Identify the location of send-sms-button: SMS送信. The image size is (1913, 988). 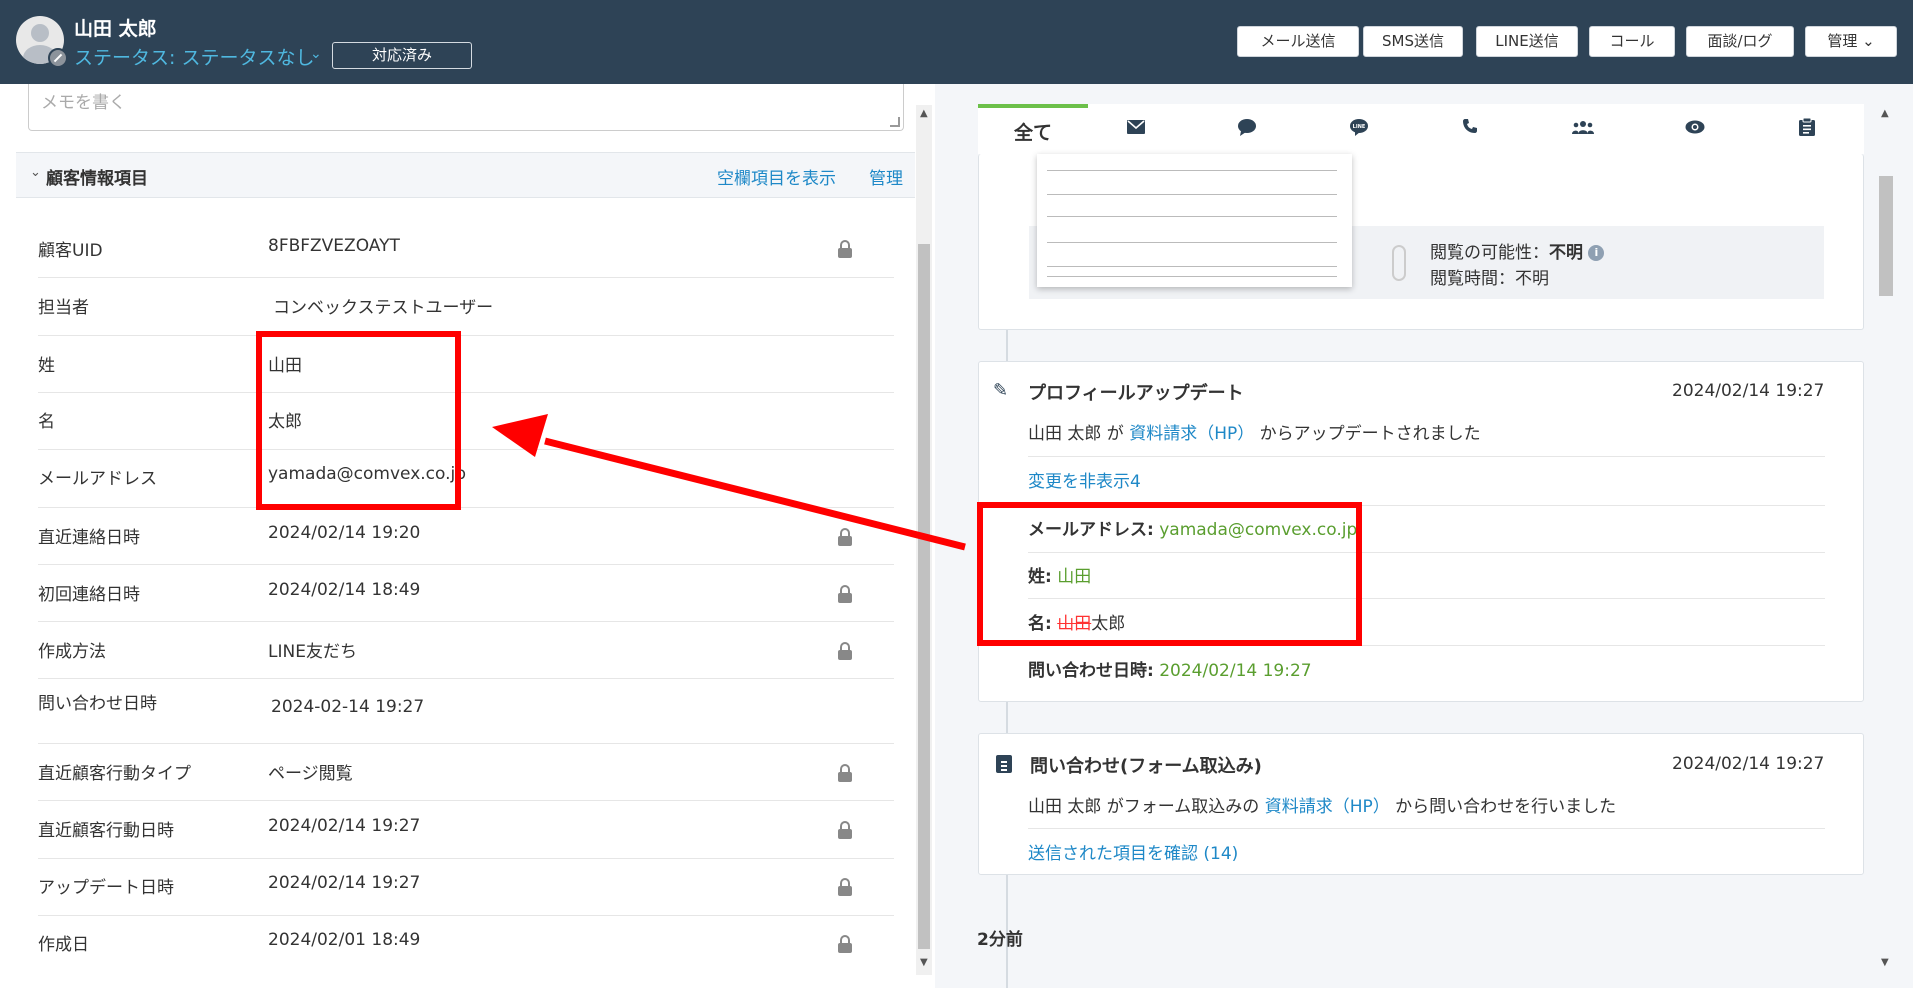
(1413, 41).